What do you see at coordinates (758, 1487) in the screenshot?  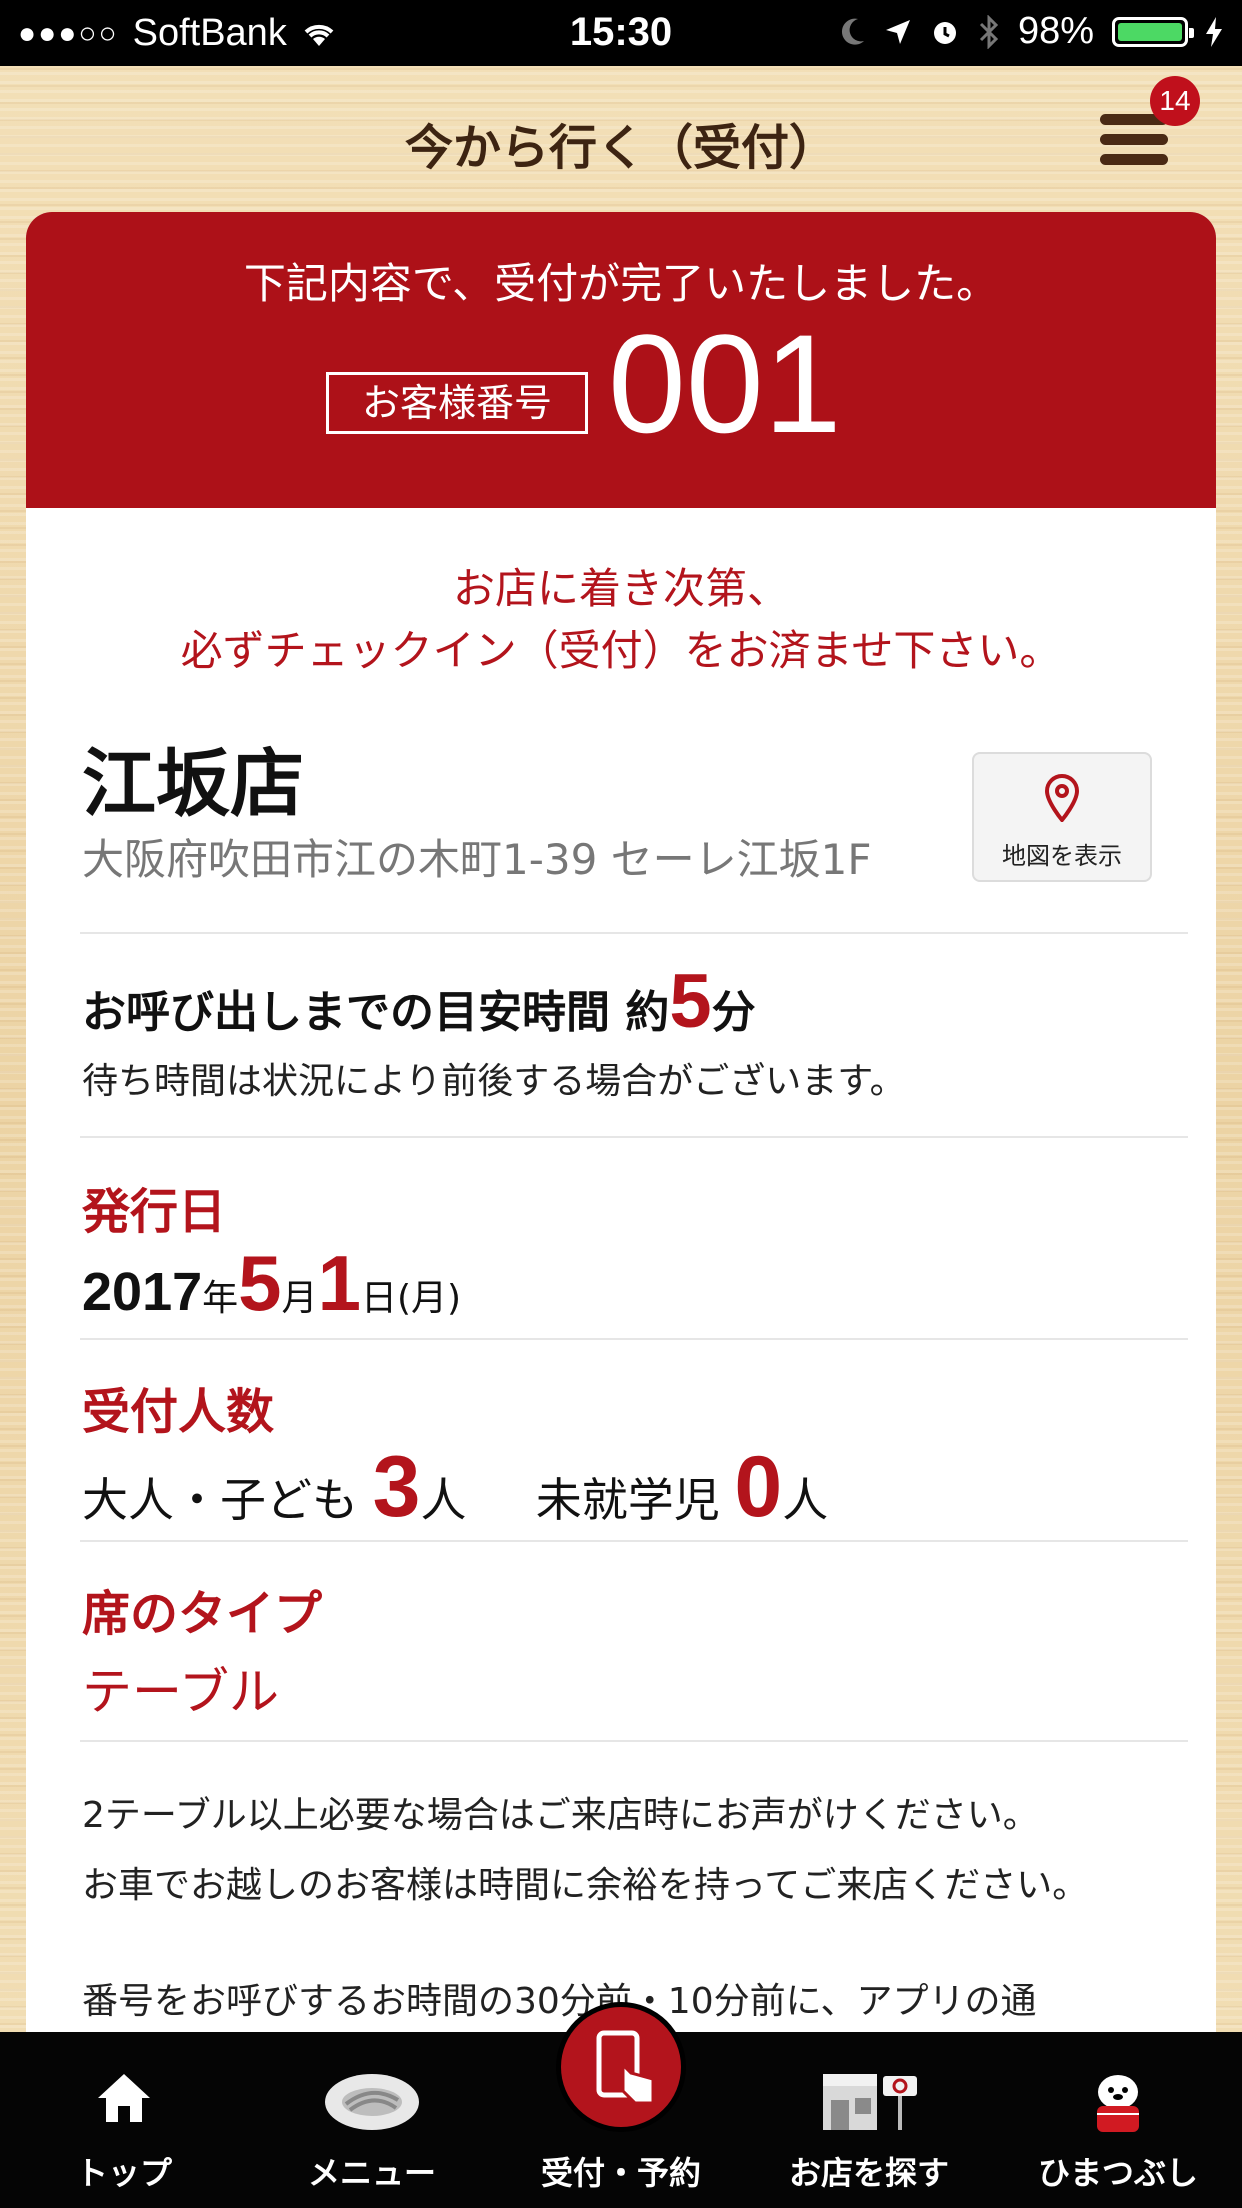 I see `preschool-count: 0` at bounding box center [758, 1487].